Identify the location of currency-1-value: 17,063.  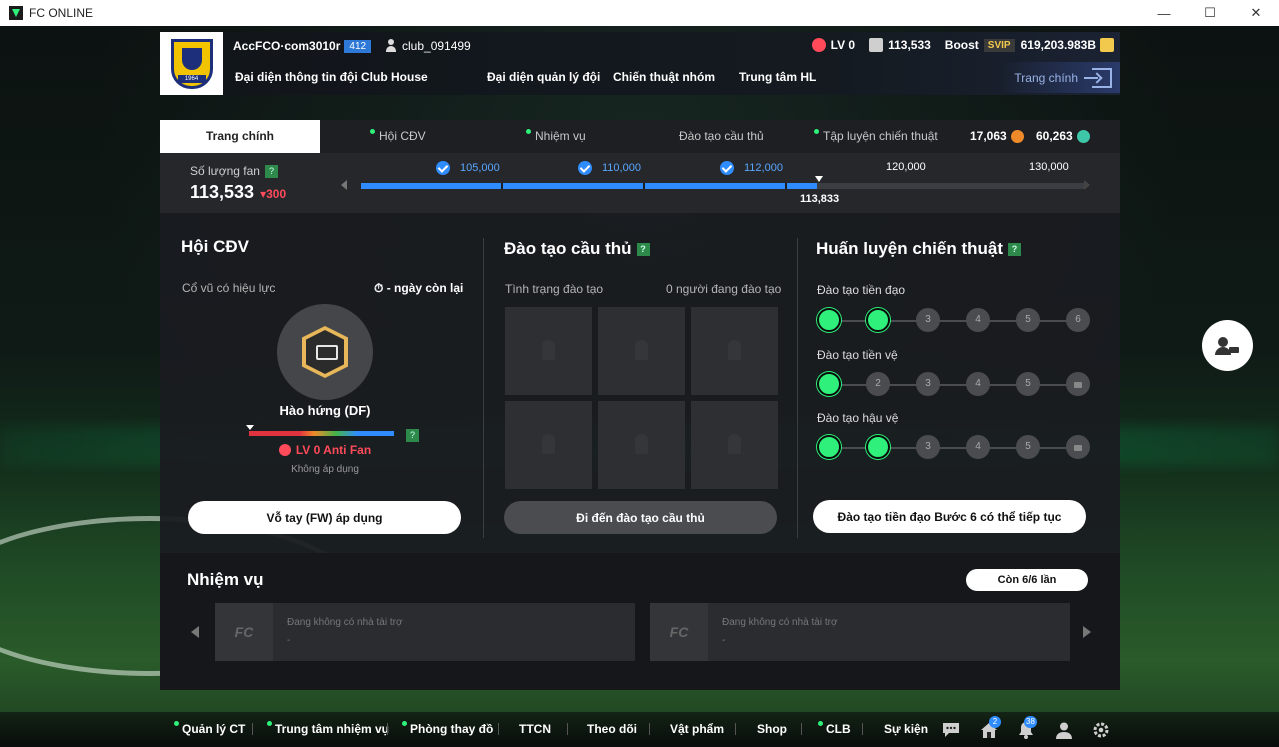
(988, 136).